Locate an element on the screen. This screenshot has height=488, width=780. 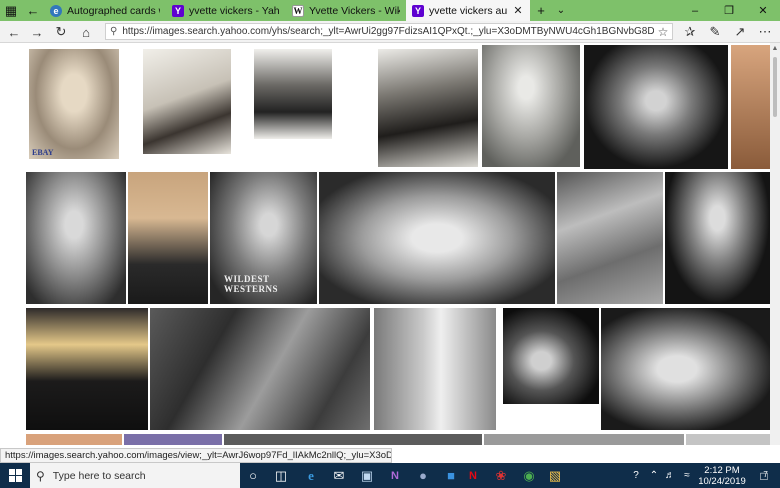
scroll-up-icon: ▲ is located at coordinates (775, 48).